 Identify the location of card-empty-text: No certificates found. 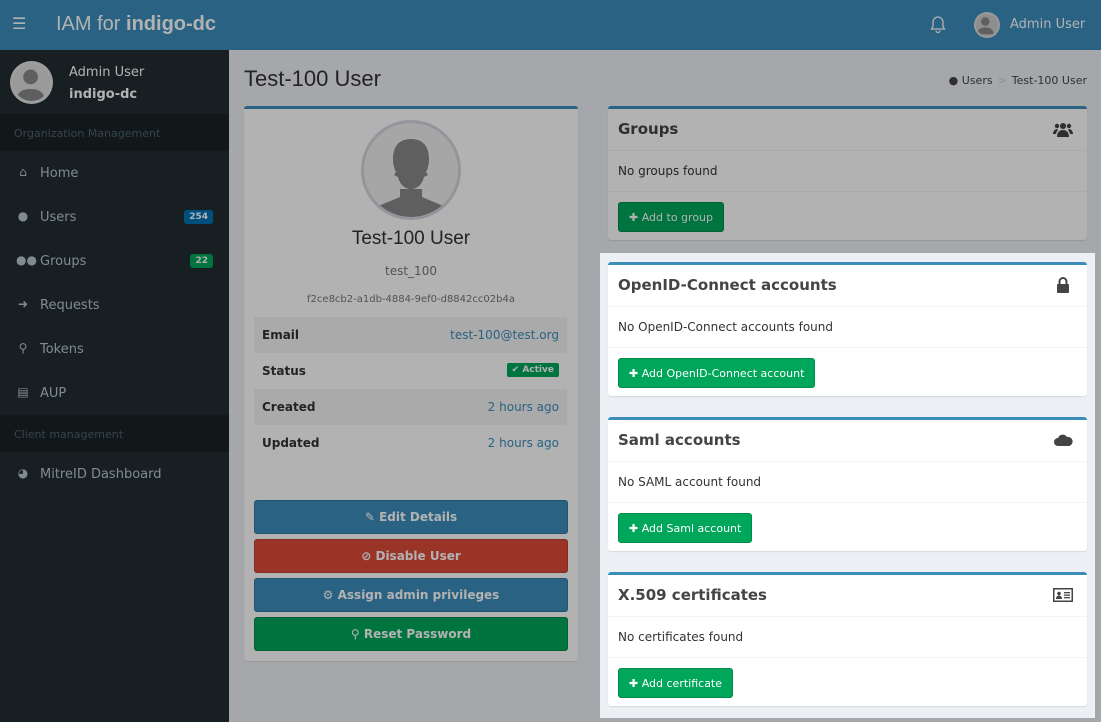
(847, 637).